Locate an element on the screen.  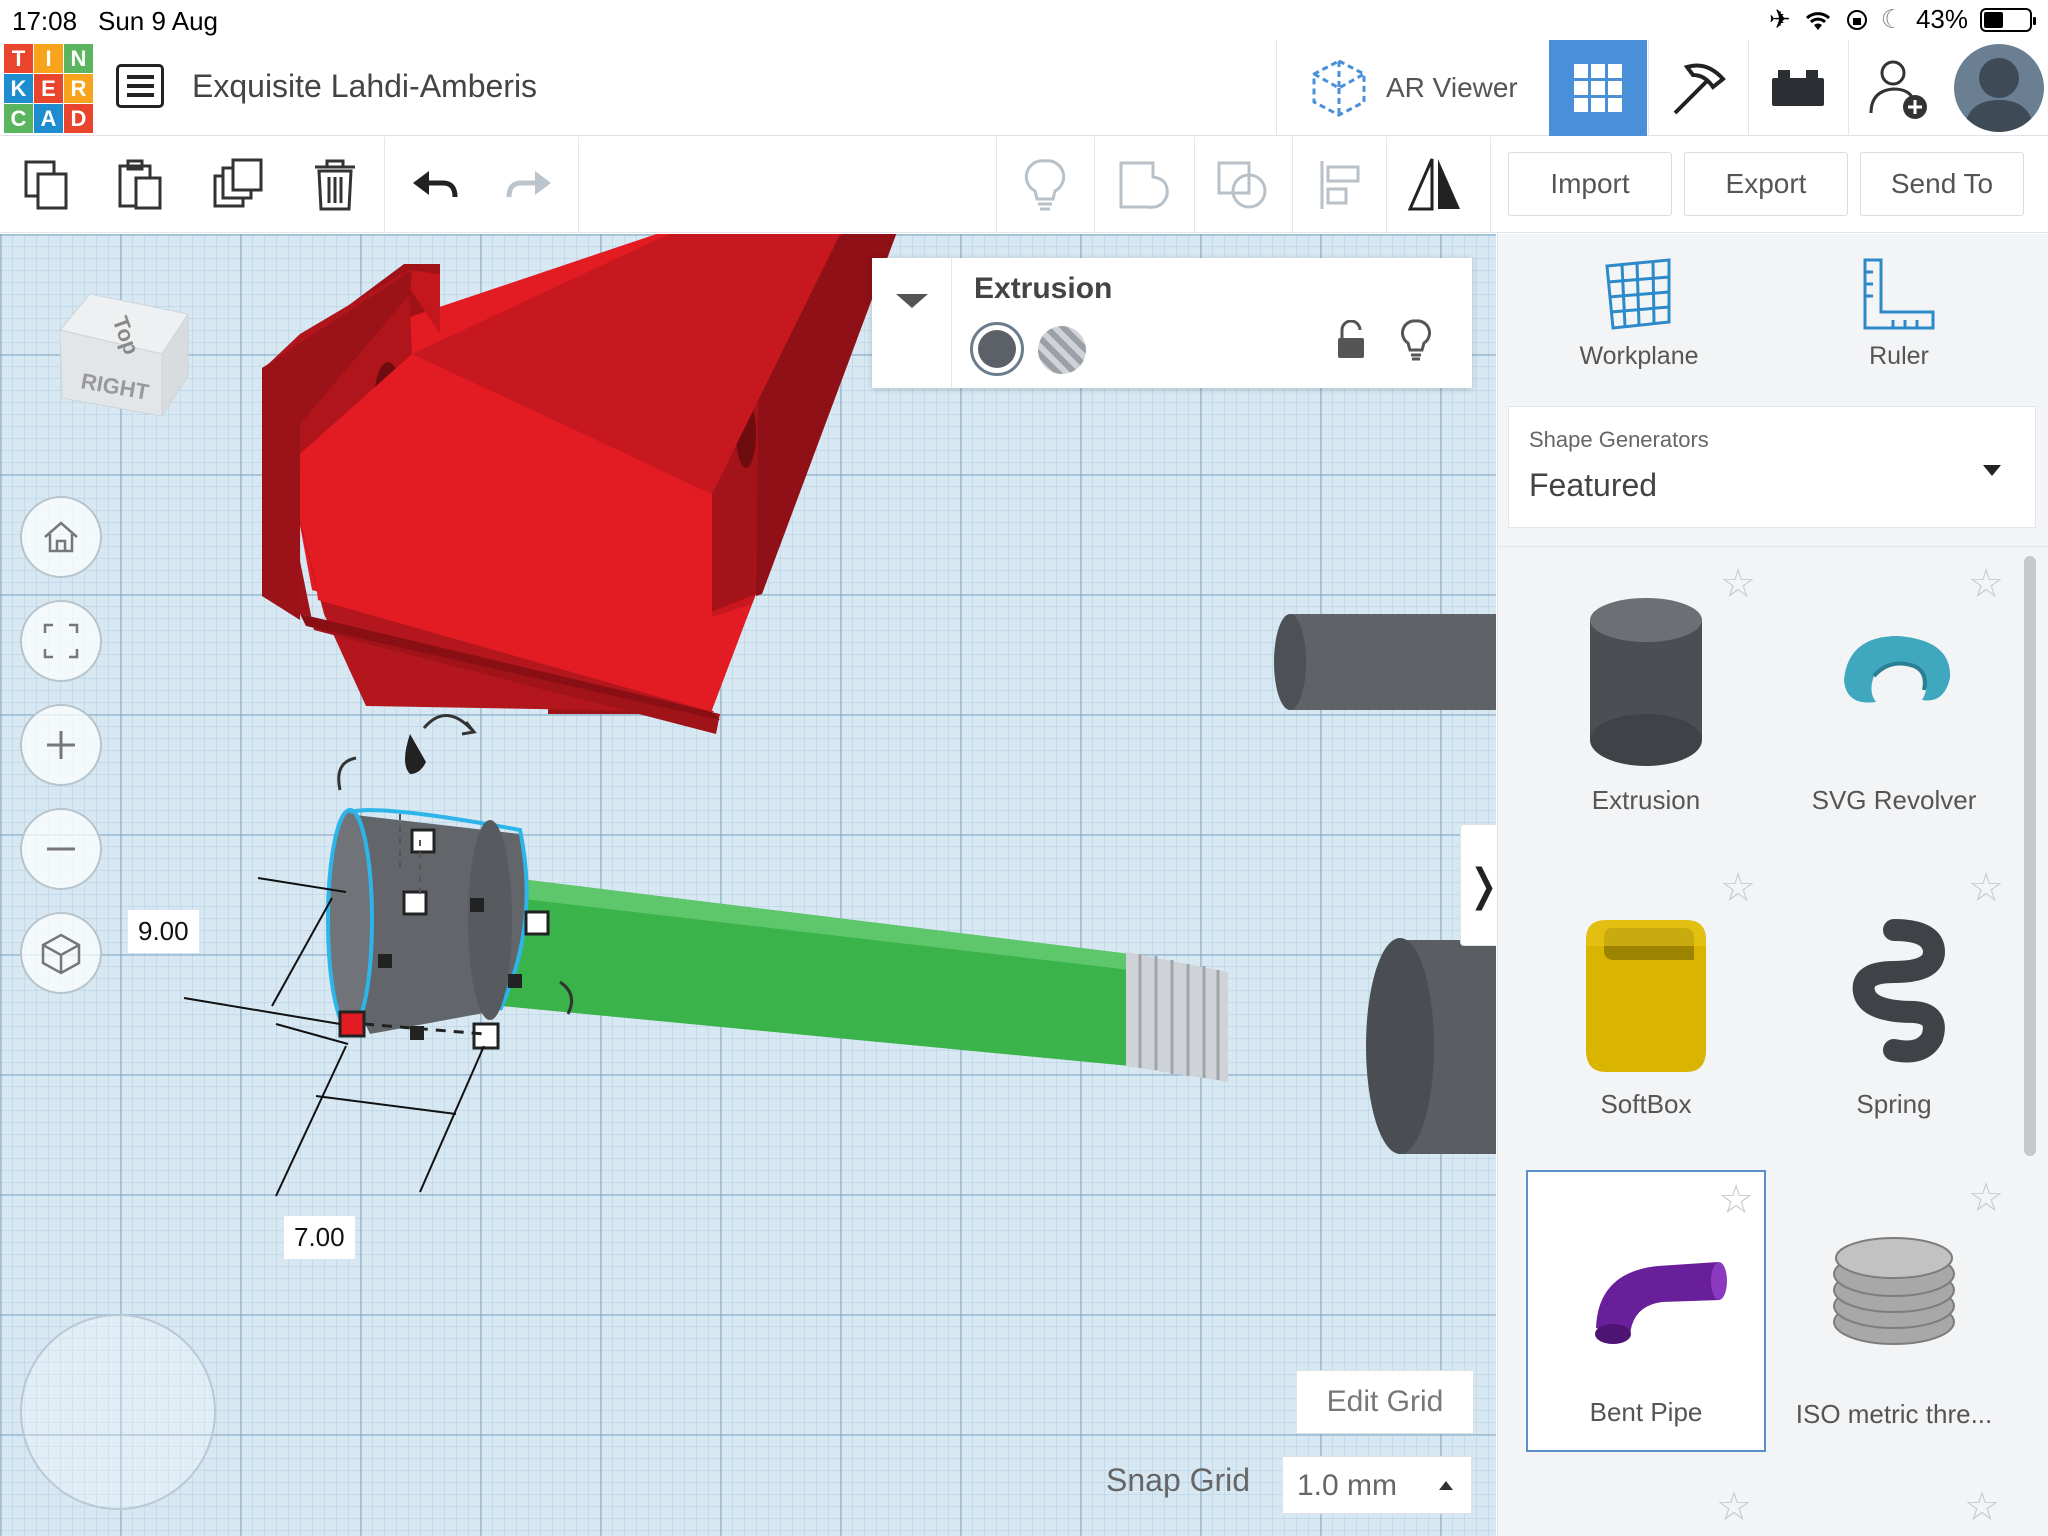
edit-toolbar: Import Export Send To is located at coordinates (1024, 185).